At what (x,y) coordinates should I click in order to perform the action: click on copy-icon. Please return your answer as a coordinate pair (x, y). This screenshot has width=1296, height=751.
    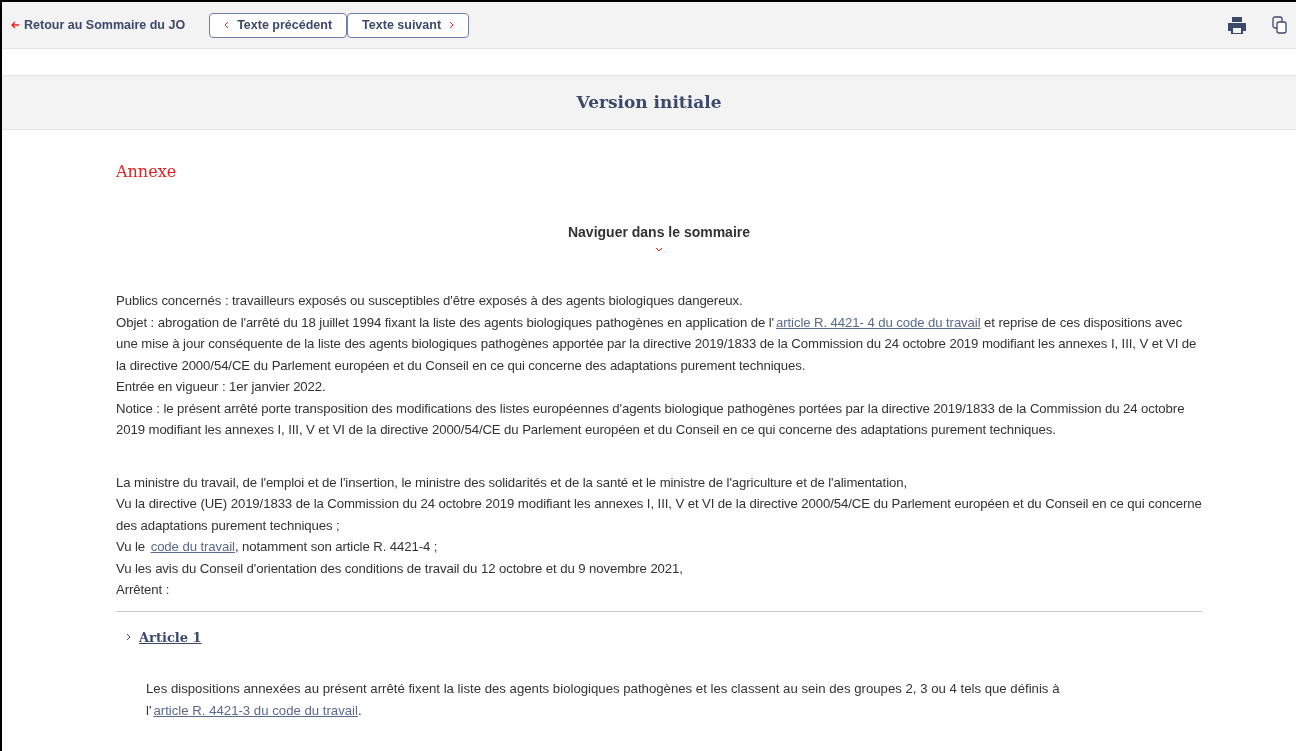
    Looking at the image, I should click on (1280, 25).